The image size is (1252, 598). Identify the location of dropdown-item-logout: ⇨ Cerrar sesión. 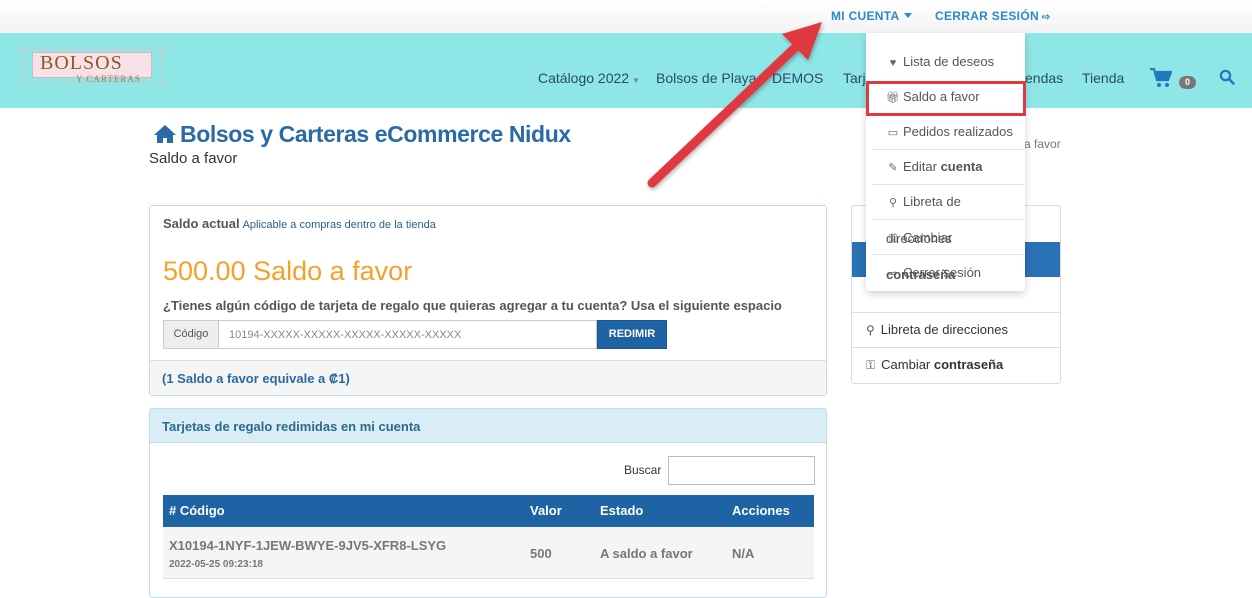
(948, 272).